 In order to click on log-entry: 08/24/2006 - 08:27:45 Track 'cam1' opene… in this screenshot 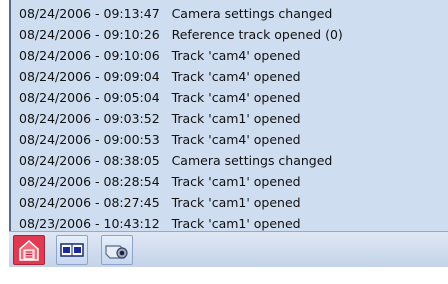, I will do `click(181, 202)`.